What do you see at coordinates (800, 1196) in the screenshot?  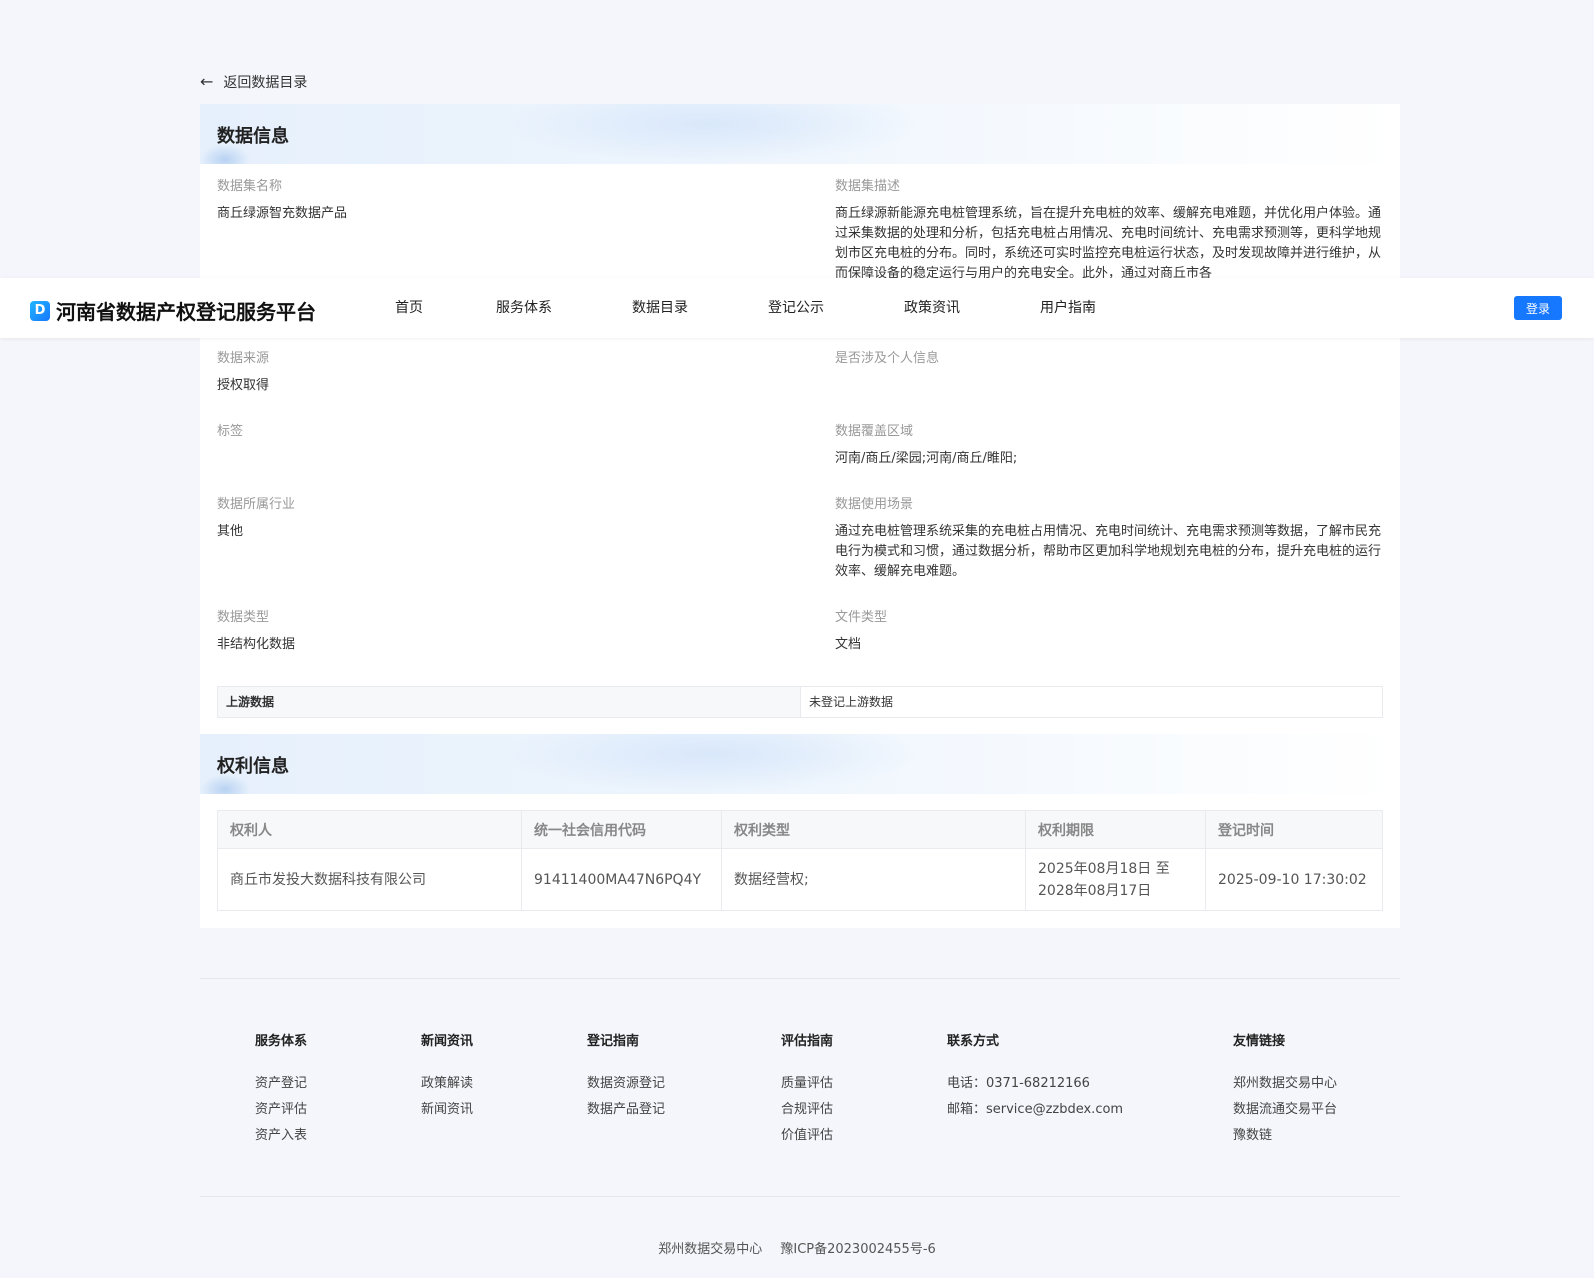 I see `footer-divider-bottom` at bounding box center [800, 1196].